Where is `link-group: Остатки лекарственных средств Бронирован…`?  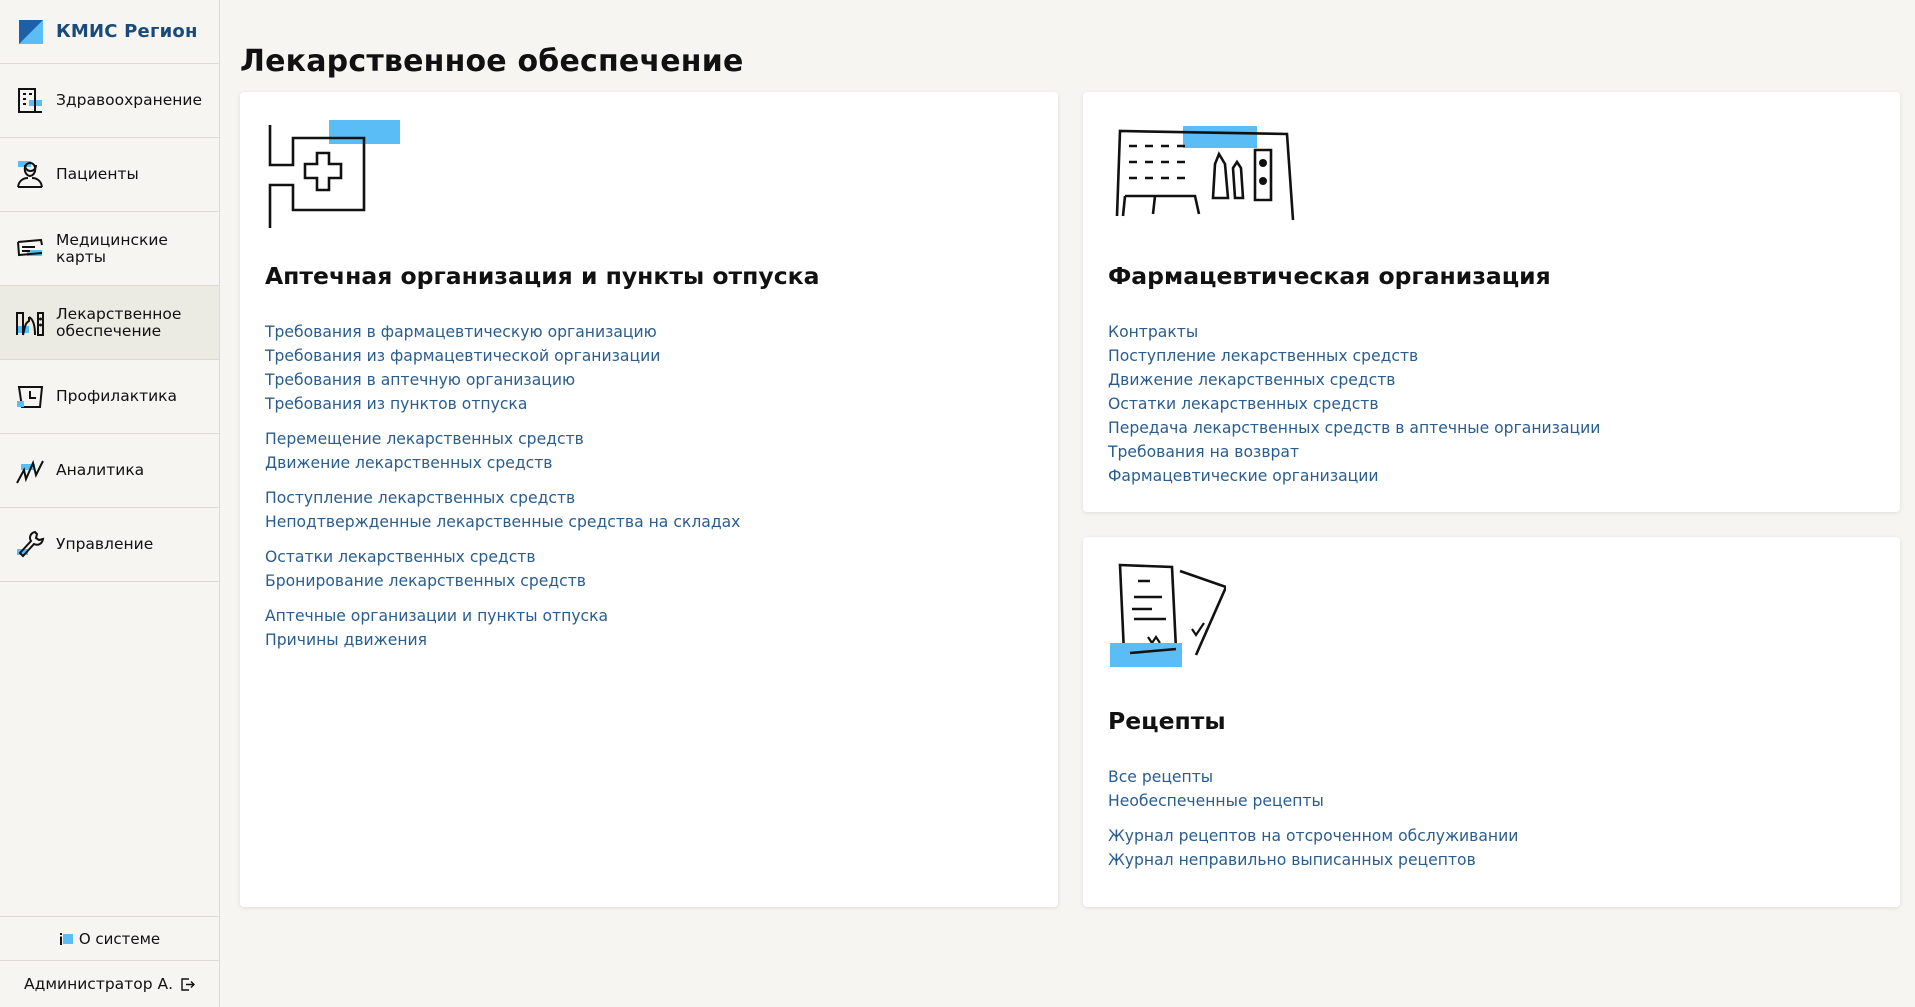 link-group: Остатки лекарственных средств Бронирован… is located at coordinates (502, 569).